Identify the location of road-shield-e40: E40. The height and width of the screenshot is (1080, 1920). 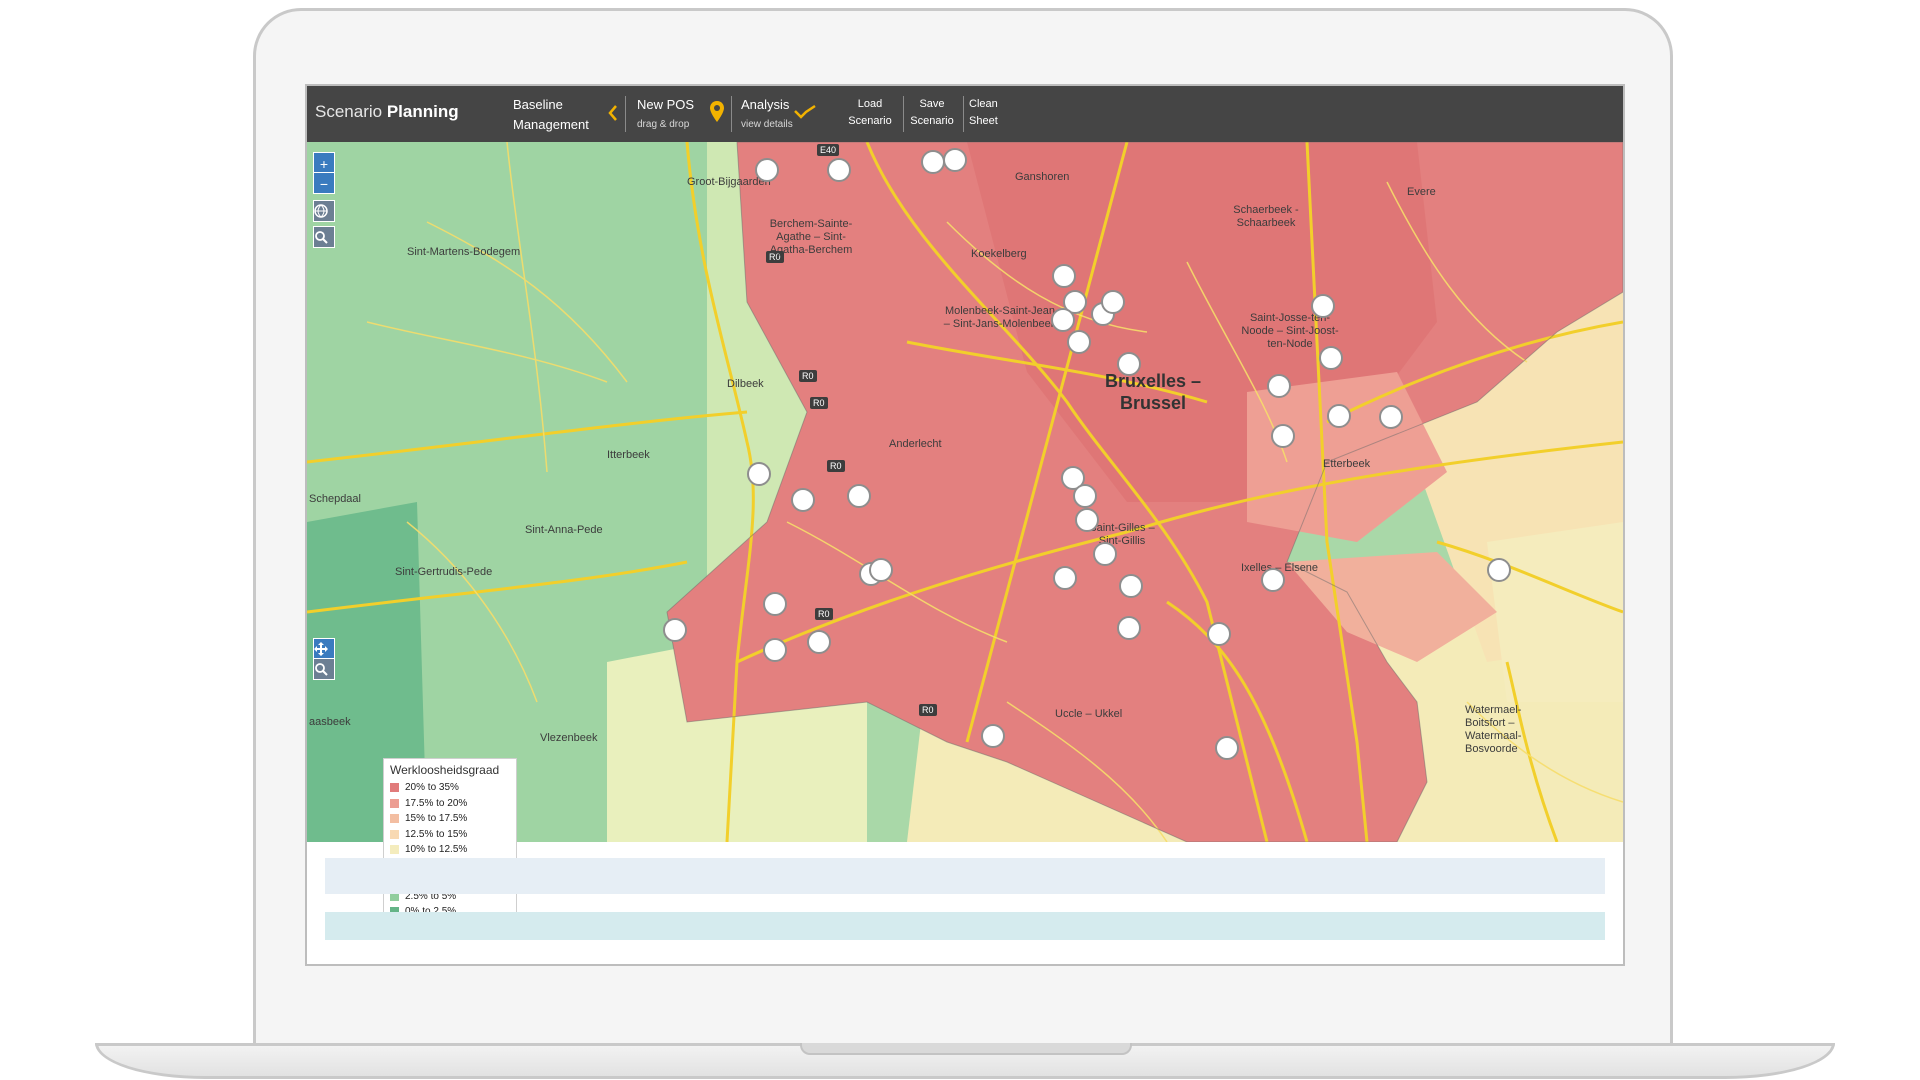
(828, 150).